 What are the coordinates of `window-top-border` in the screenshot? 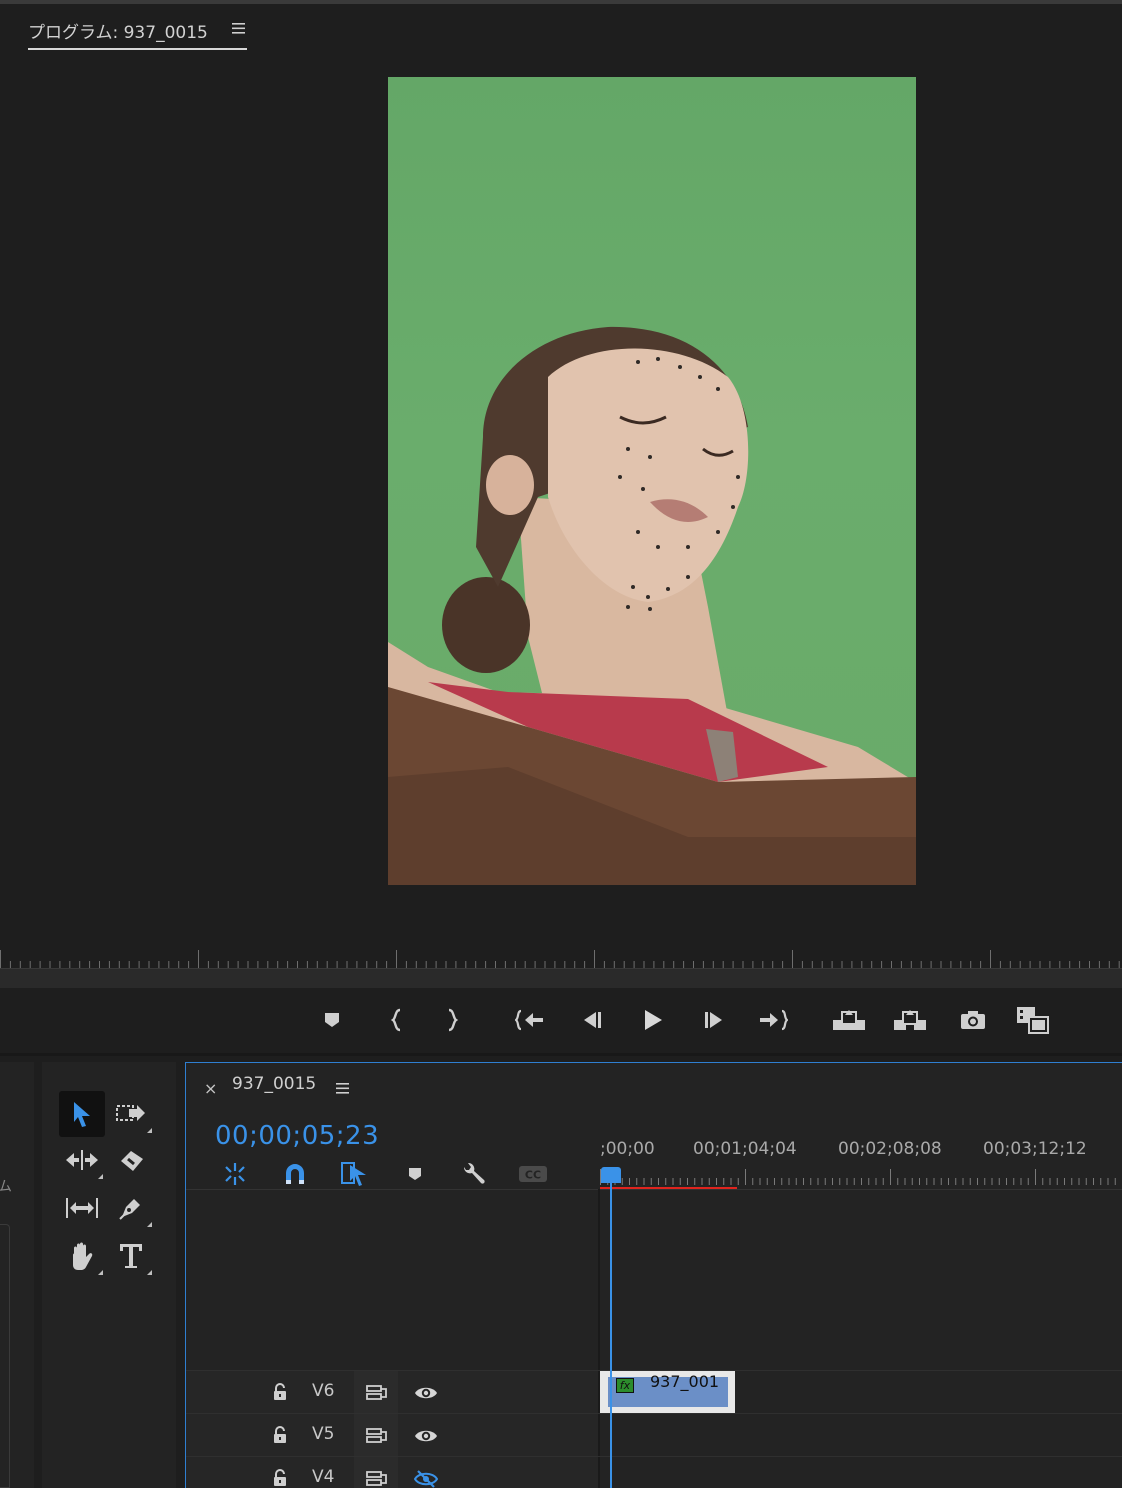 It's located at (561, 2).